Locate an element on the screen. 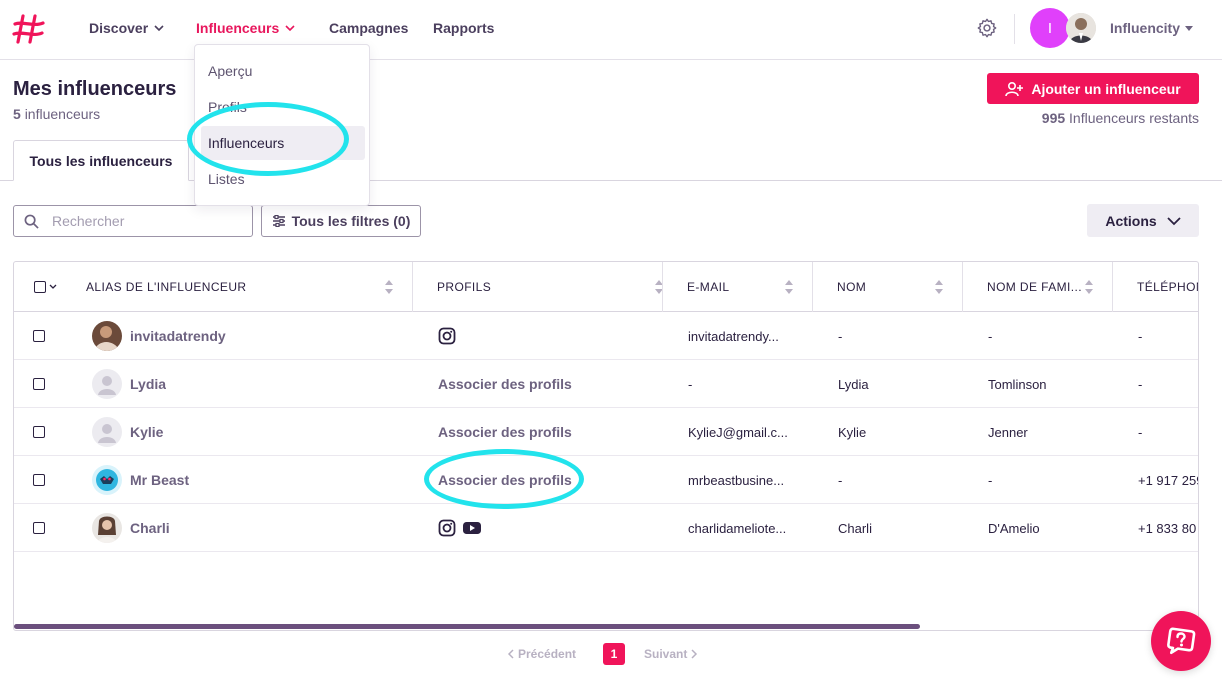 The height and width of the screenshot is (680, 1222). nav-discover-label: Discover is located at coordinates (119, 28).